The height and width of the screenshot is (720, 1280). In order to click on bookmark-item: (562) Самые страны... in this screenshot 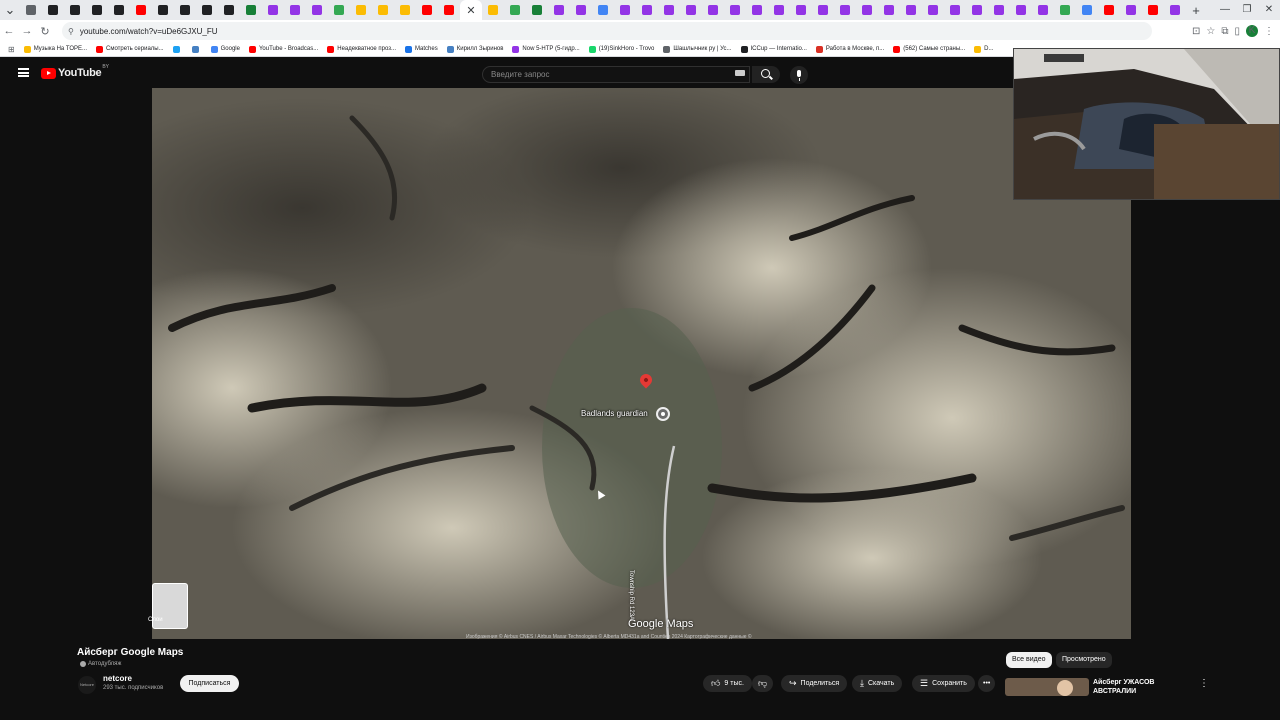, I will do `click(929, 49)`.